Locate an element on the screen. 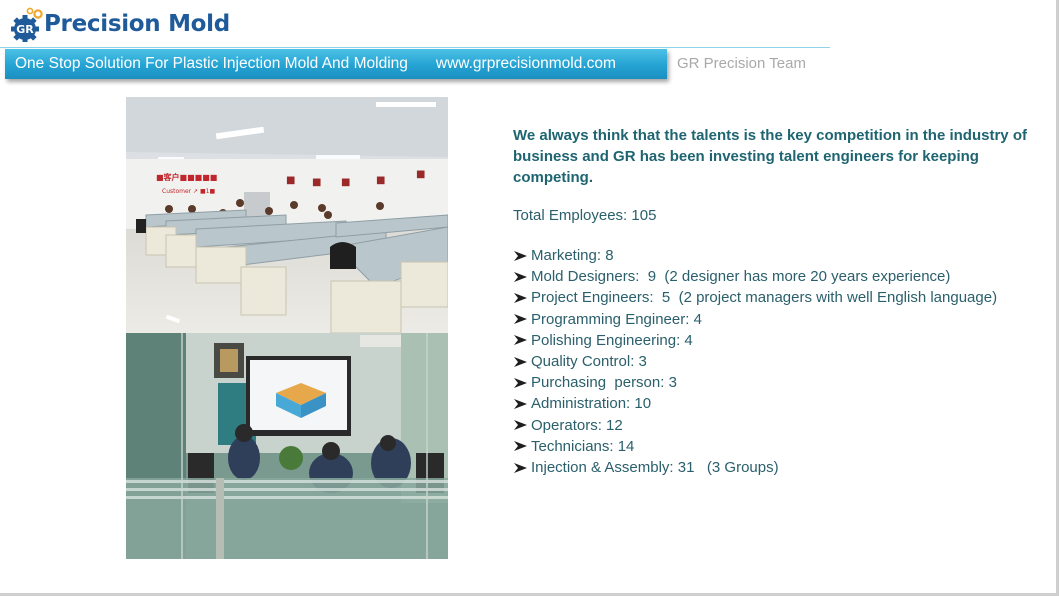 This screenshot has height=596, width=1060. list-item: Technicians: 14 is located at coordinates (778, 446).